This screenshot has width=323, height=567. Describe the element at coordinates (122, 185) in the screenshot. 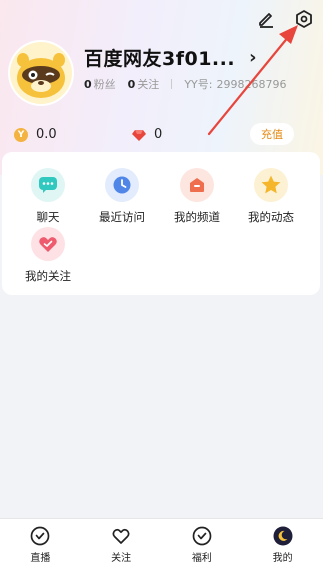

I see `clock-icon` at that location.